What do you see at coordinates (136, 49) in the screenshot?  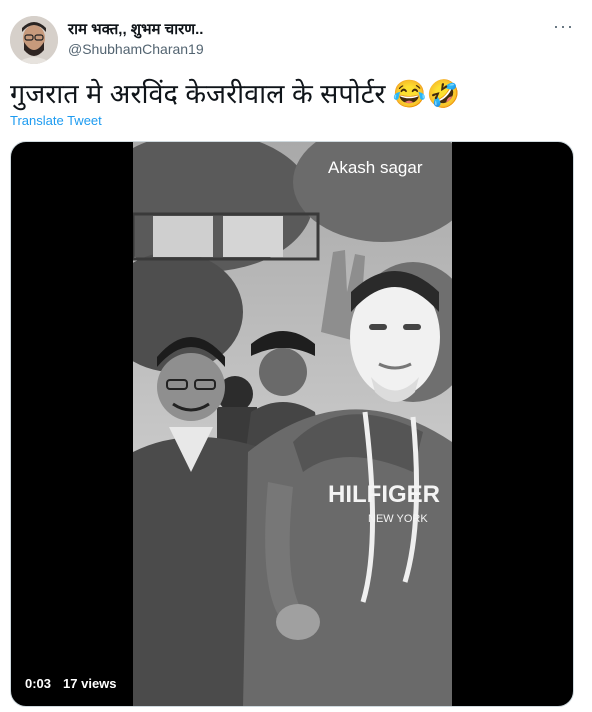 I see `author-handle: @ShubhamCharan19` at bounding box center [136, 49].